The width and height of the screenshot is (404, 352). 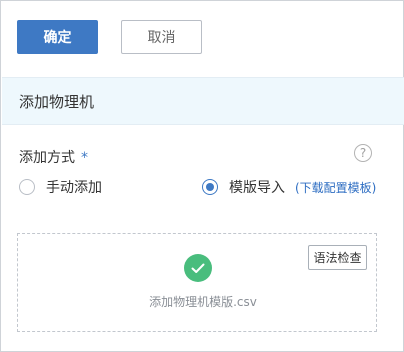 I want to click on checkmark-icon, so click(x=198, y=268).